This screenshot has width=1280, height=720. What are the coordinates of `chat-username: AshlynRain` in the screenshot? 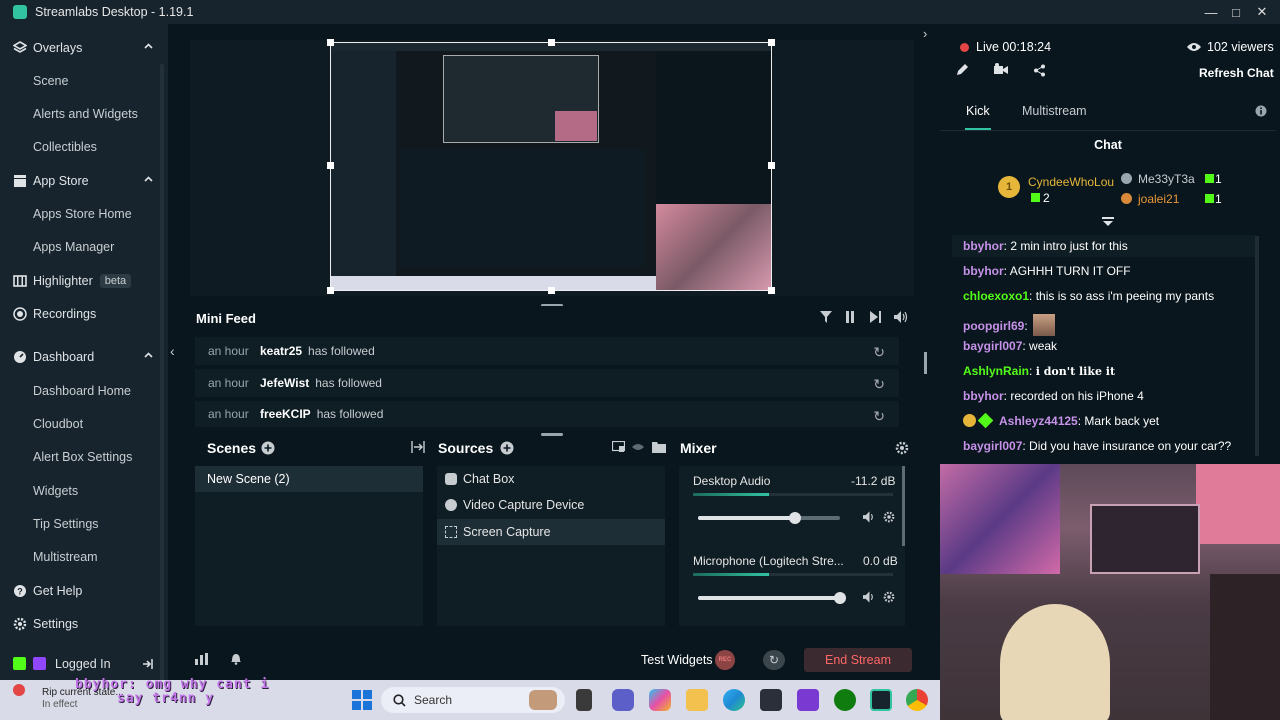 It's located at (996, 371).